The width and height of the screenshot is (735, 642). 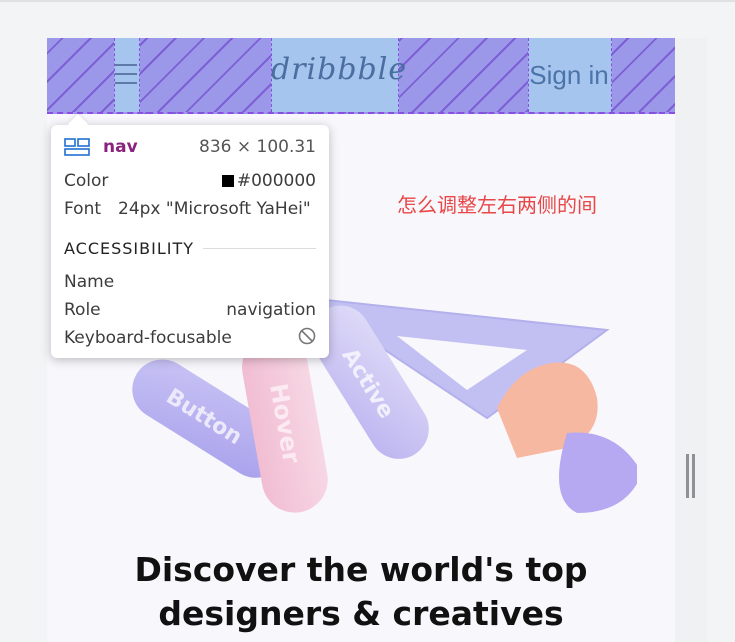 I want to click on sleeve-shape, so click(x=598, y=472).